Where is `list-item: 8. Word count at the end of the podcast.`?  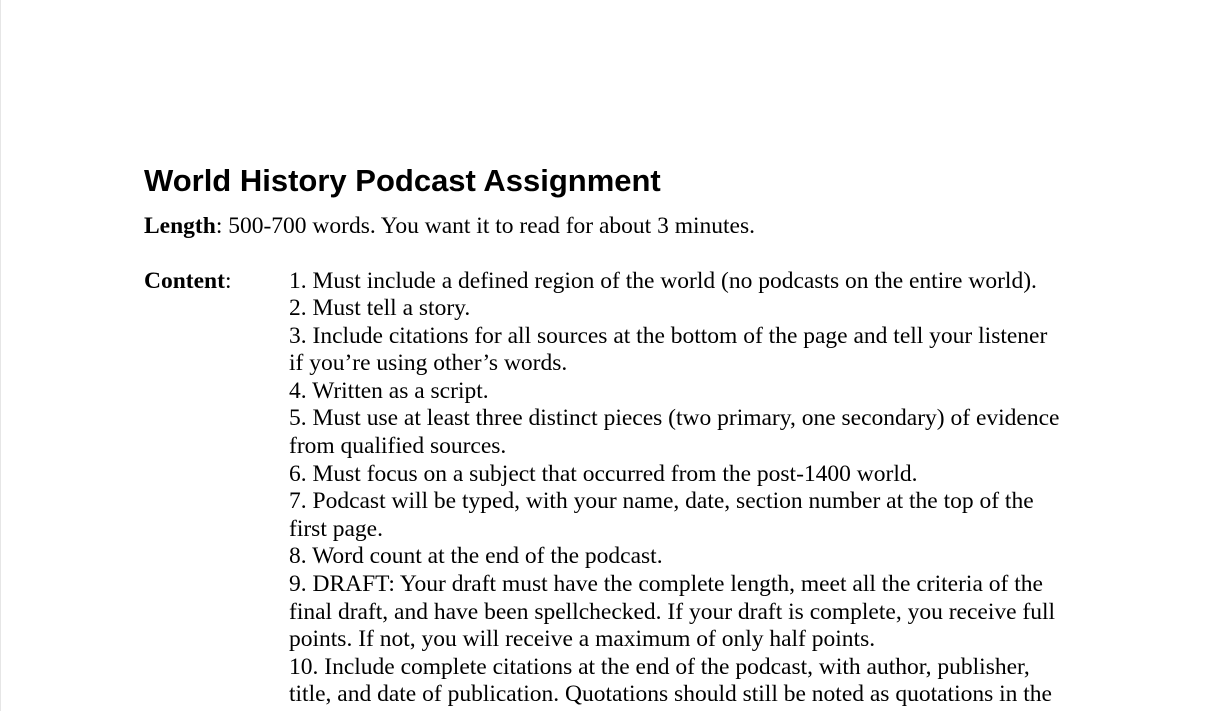
list-item: 8. Word count at the end of the podcast. is located at coordinates (476, 556).